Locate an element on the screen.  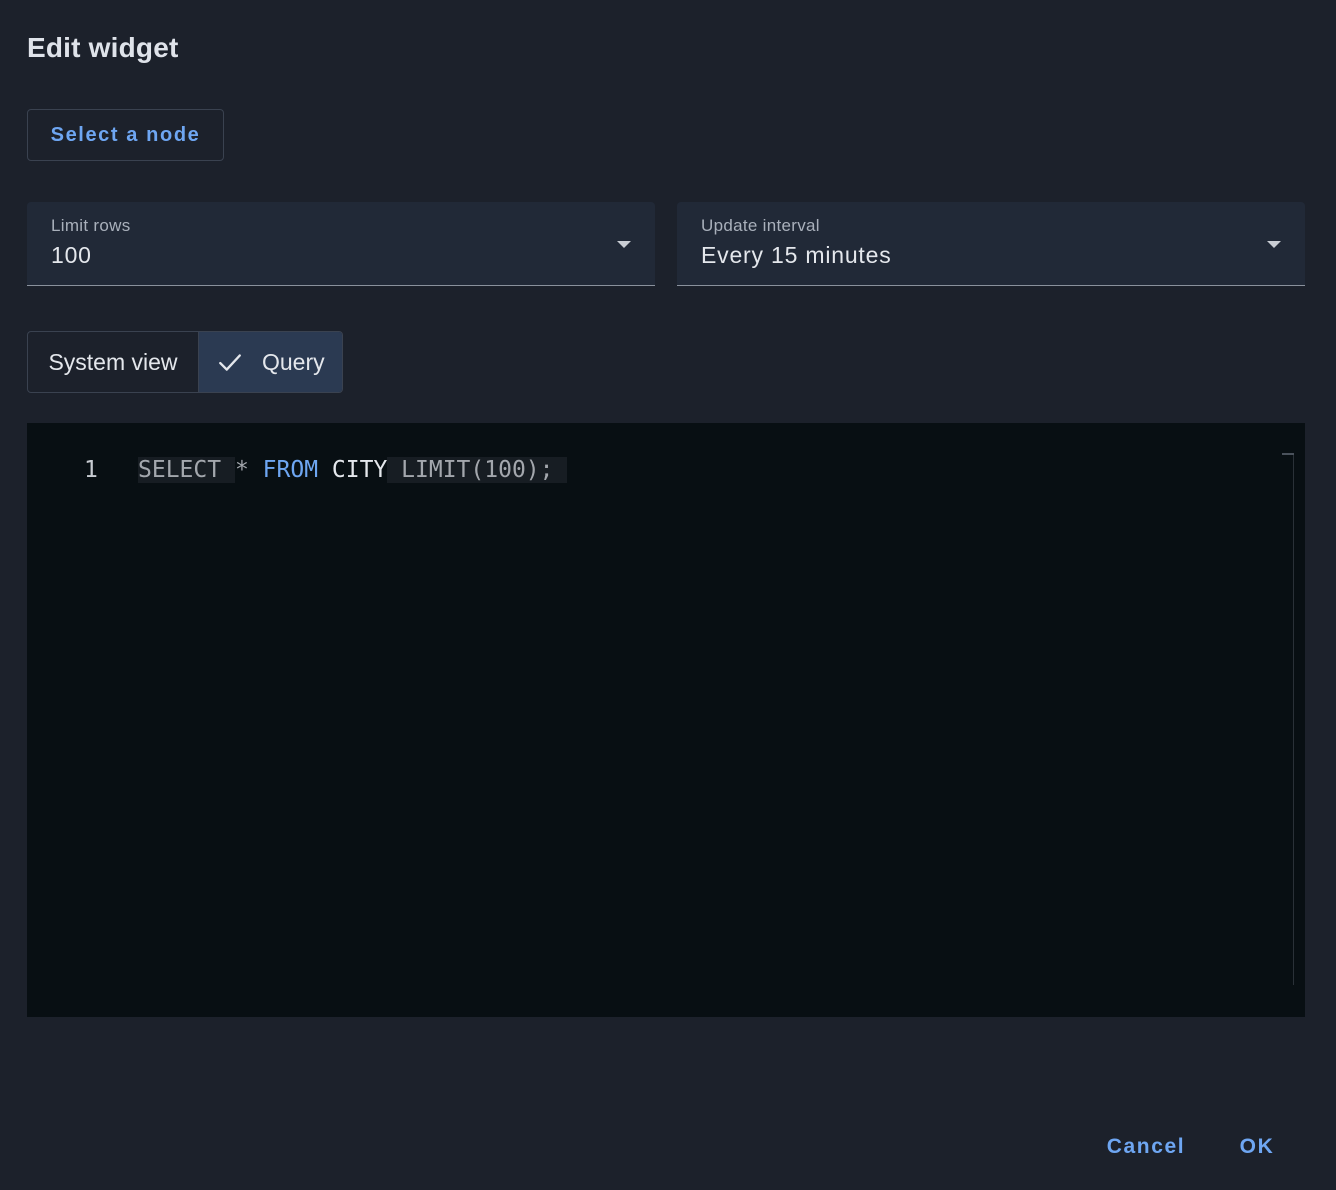
update-interval-label: Update interval is located at coordinates (760, 225).